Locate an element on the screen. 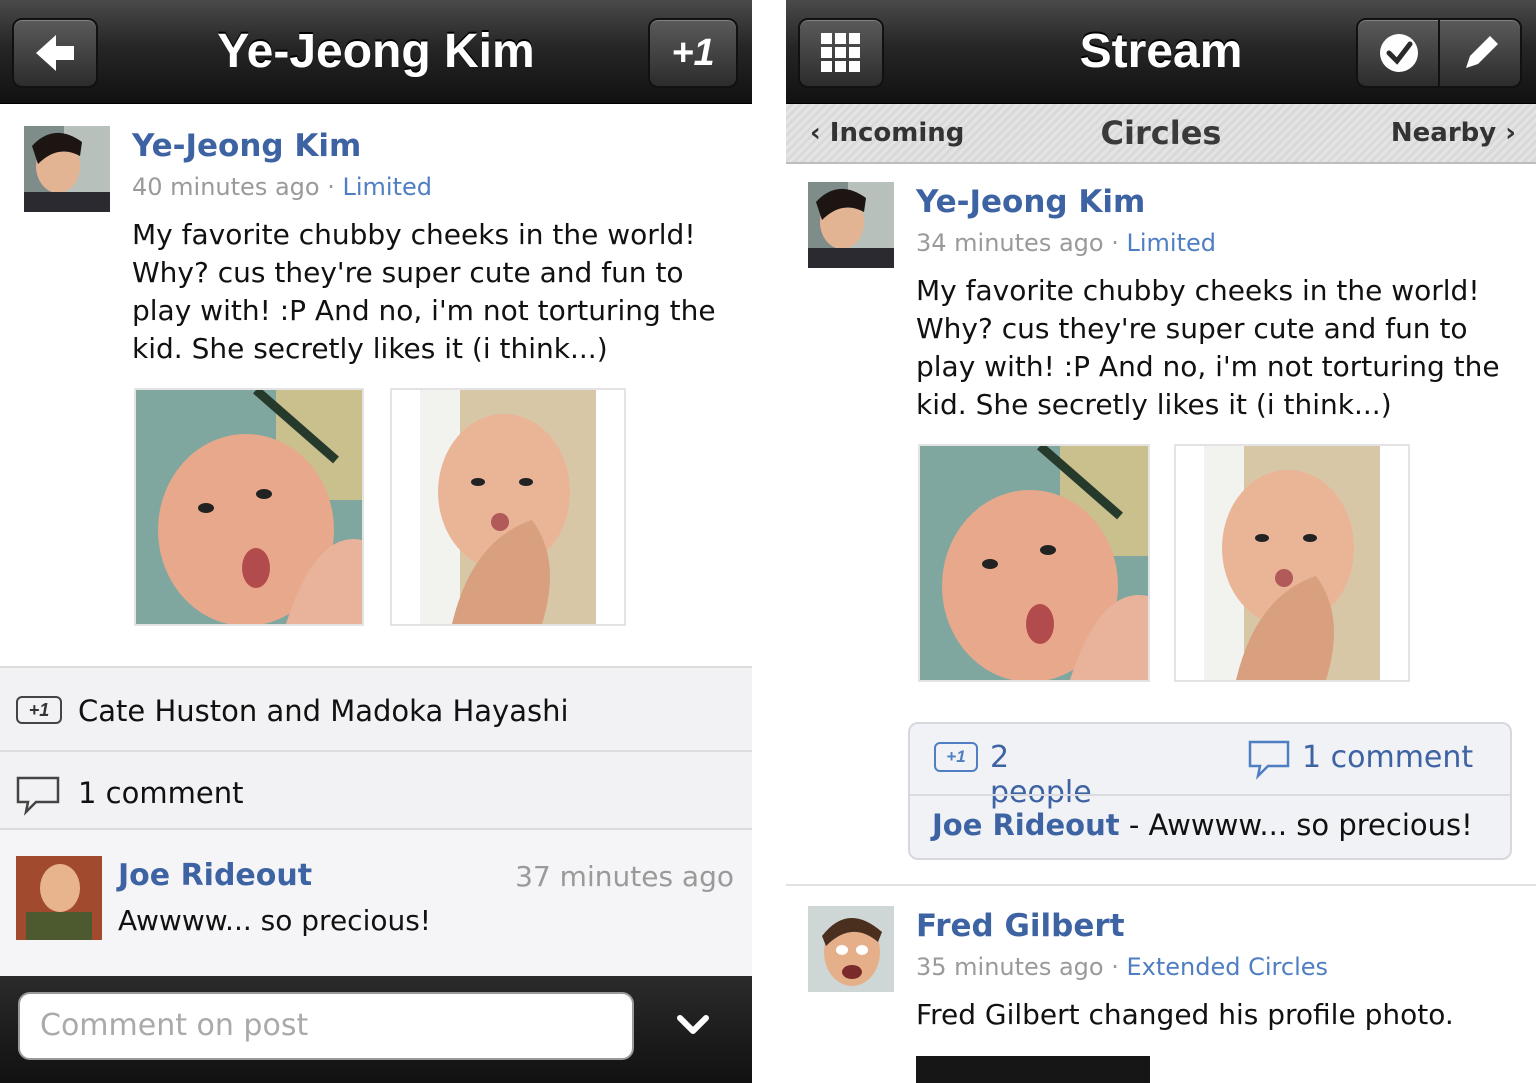 The height and width of the screenshot is (1083, 1536). post-meta: 40 minutes ago · Limited is located at coordinates (282, 187).